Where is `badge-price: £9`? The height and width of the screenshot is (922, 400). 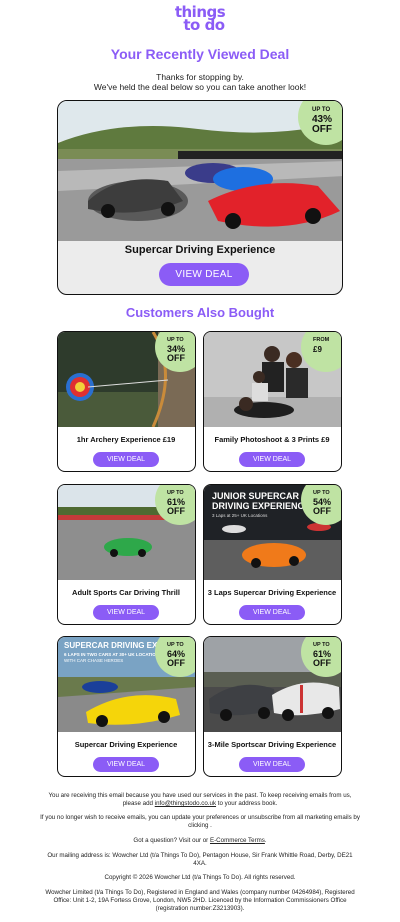
badge-price: £9 is located at coordinates (317, 349).